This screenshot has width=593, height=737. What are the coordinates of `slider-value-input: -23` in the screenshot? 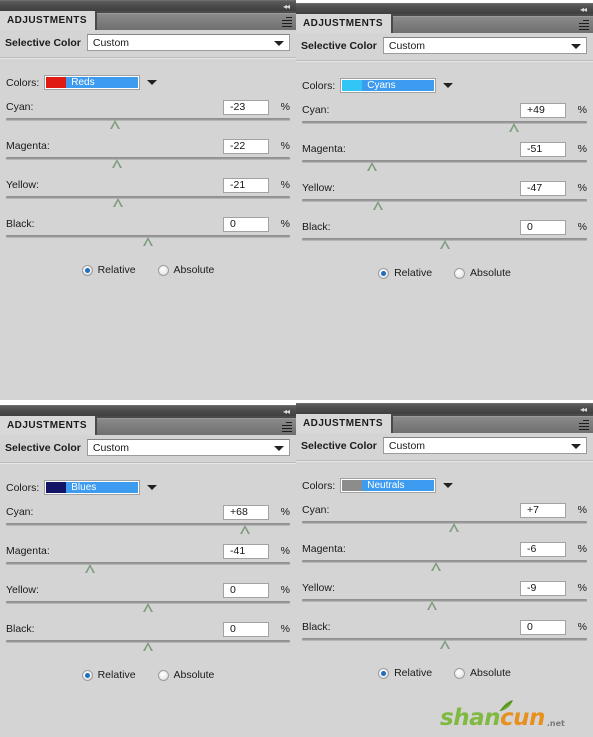 It's located at (246, 107).